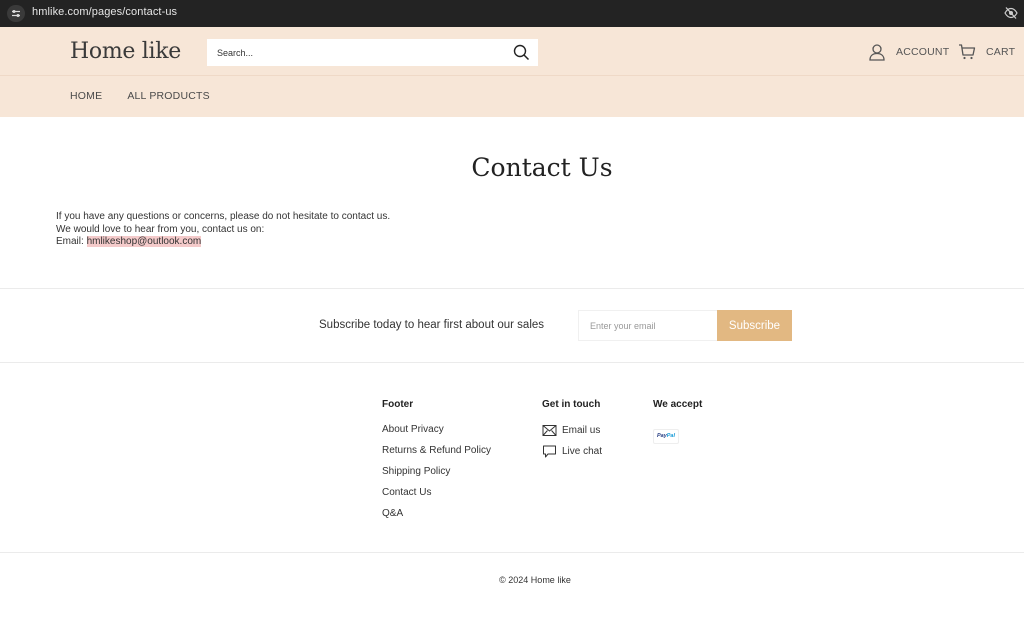  Describe the element at coordinates (877, 52) in the screenshot. I see `user-icon` at that location.